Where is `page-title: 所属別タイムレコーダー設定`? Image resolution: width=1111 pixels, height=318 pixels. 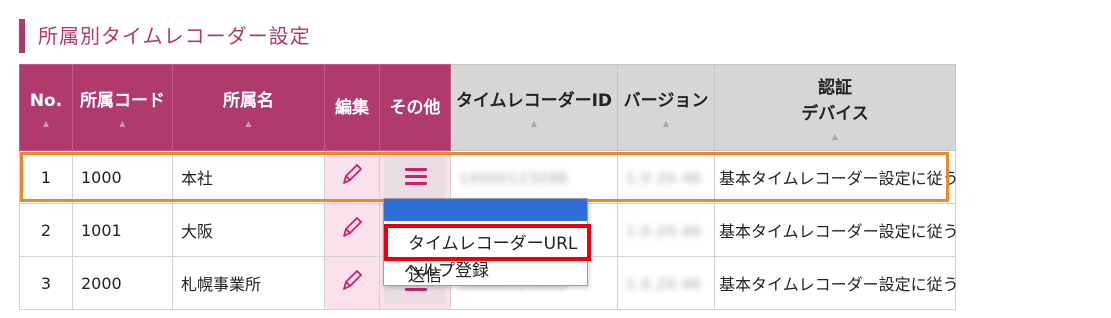
page-title: 所属別タイムレコーダー設定 is located at coordinates (165, 36).